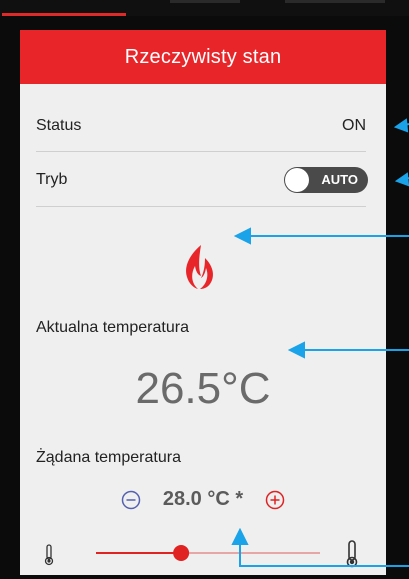 Image resolution: width=409 pixels, height=579 pixels. I want to click on target-temp-slider-area, so click(203, 553).